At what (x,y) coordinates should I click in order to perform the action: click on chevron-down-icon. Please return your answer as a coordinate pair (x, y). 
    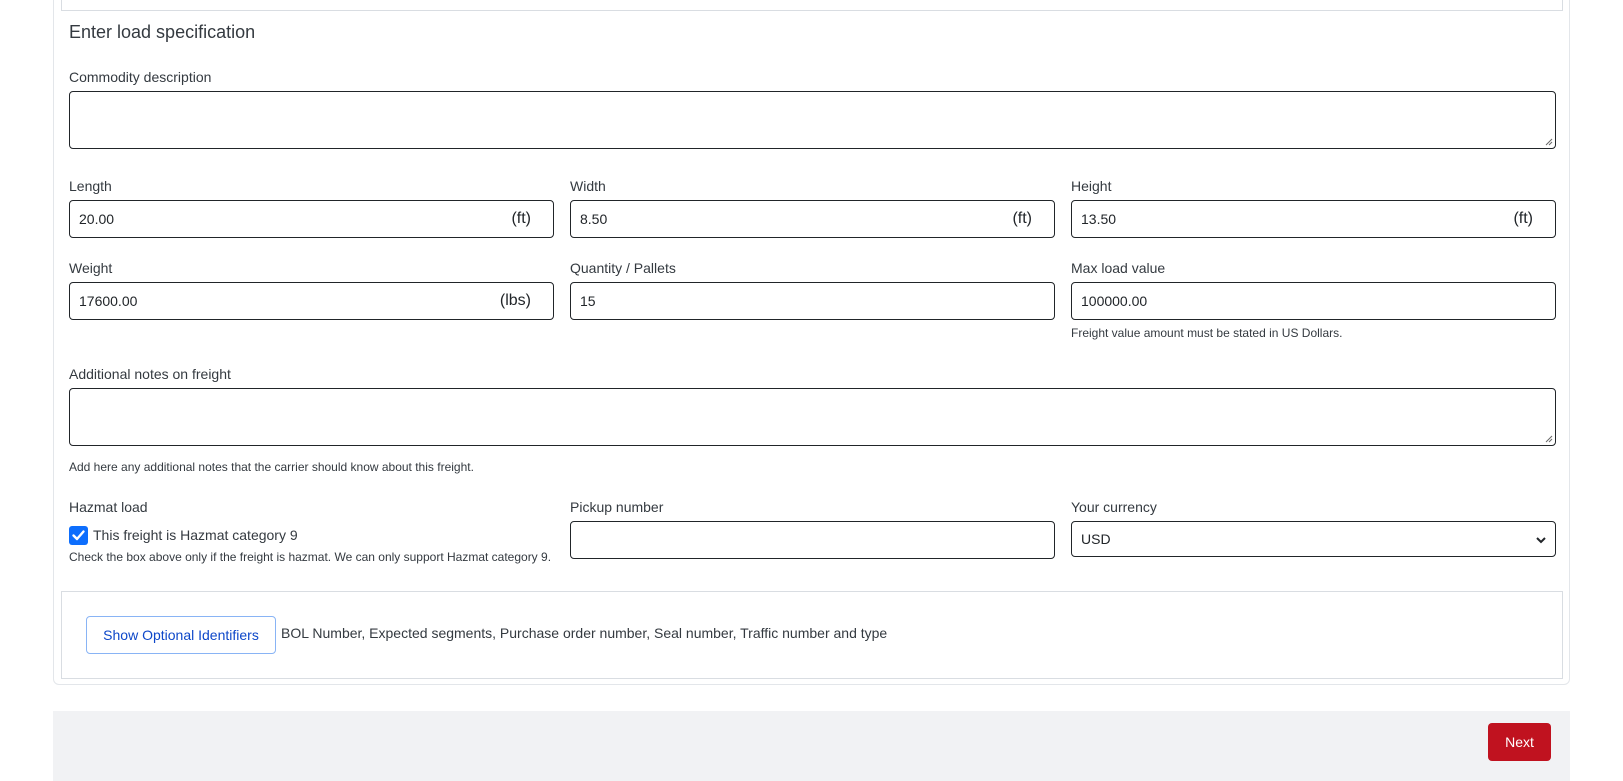
    Looking at the image, I should click on (1541, 540).